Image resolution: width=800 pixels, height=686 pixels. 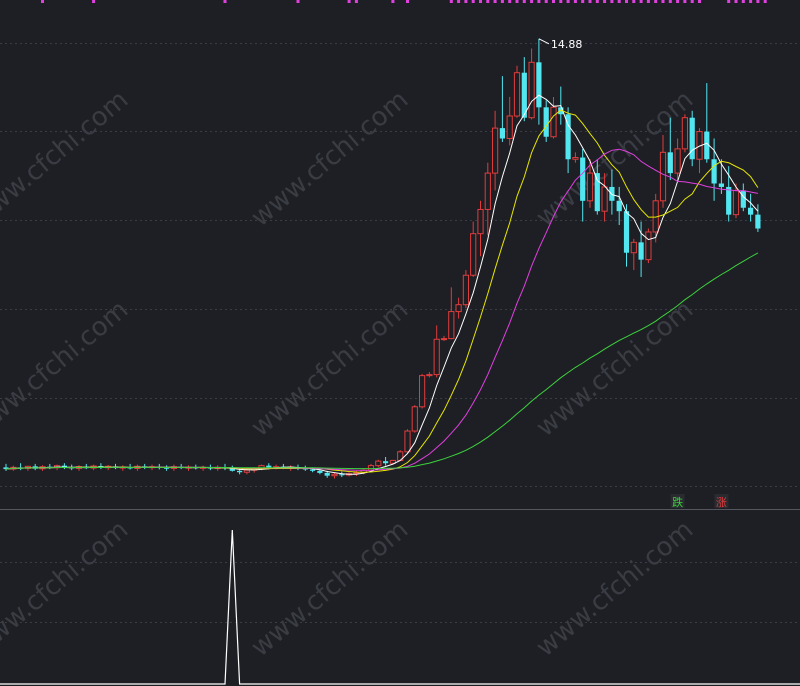 What do you see at coordinates (567, 44) in the screenshot?
I see `max-price-label: 14.88` at bounding box center [567, 44].